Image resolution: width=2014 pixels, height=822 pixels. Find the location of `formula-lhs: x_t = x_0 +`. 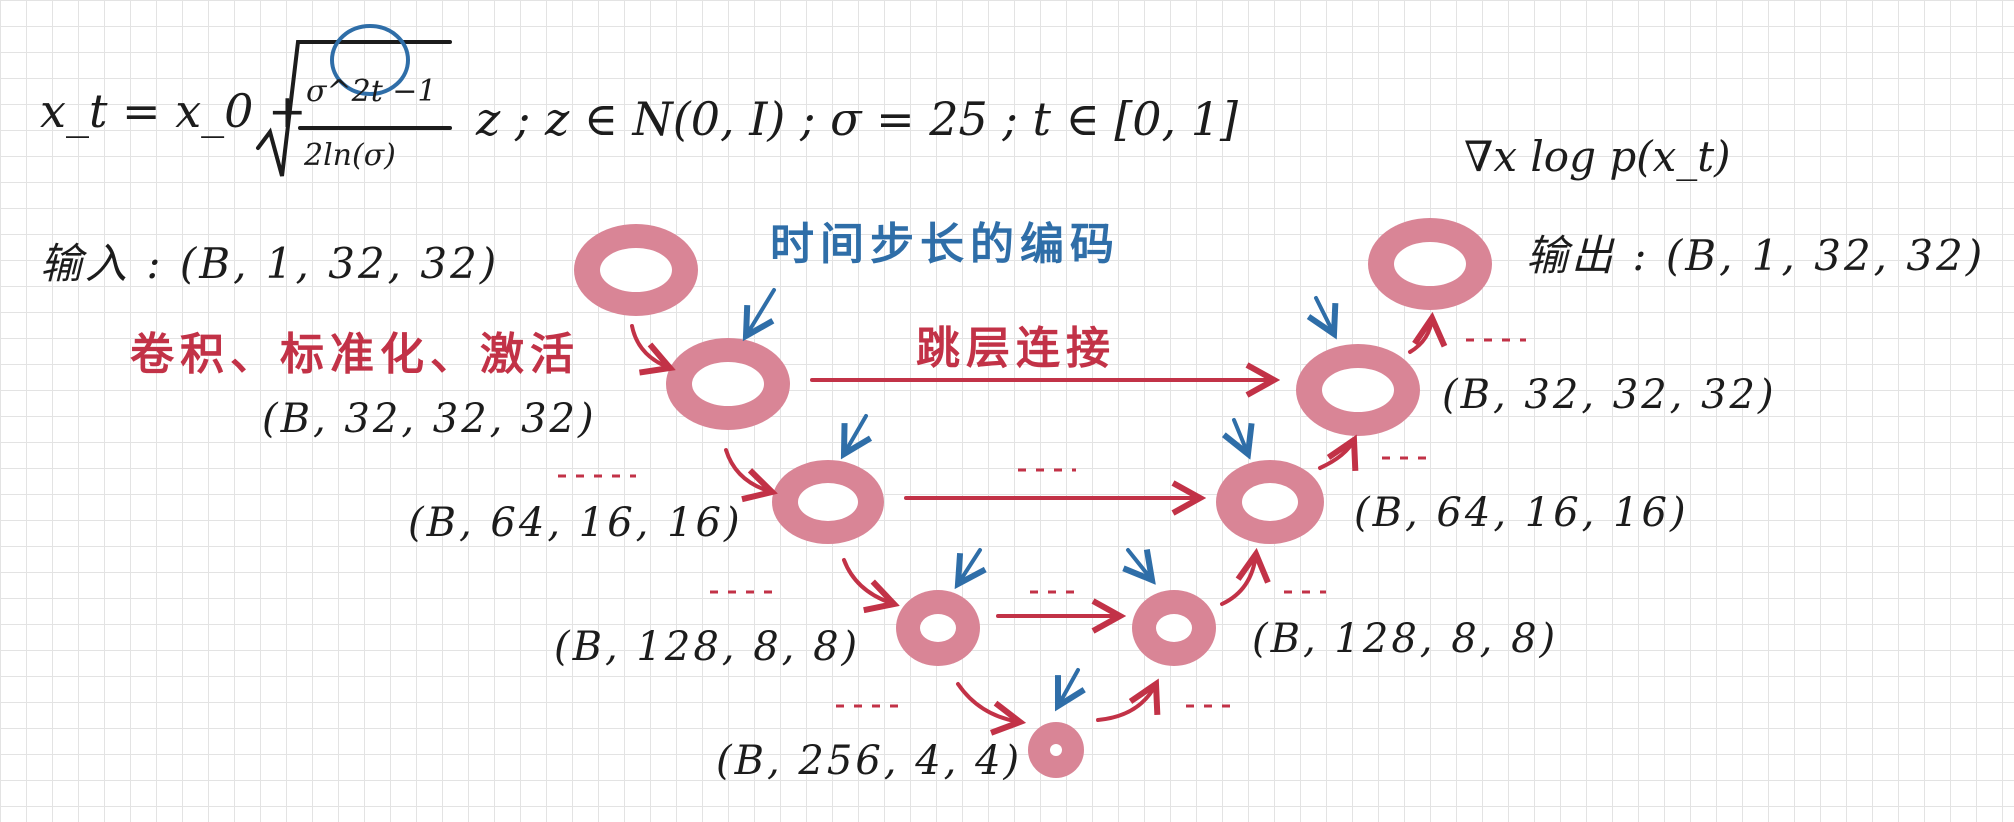

formula-lhs: x_t = x_0 + is located at coordinates (173, 111).